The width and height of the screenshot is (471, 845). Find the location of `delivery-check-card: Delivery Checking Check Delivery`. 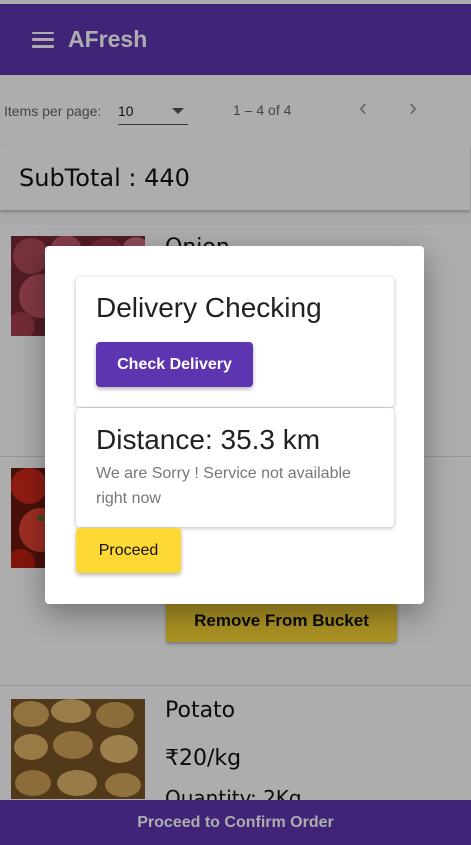

delivery-check-card: Delivery Checking Check Delivery is located at coordinates (235, 342).